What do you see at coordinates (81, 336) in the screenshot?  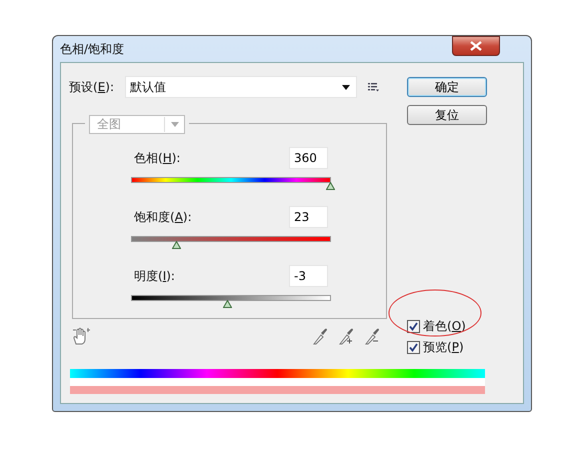 I see `hand-adjust-icon` at bounding box center [81, 336].